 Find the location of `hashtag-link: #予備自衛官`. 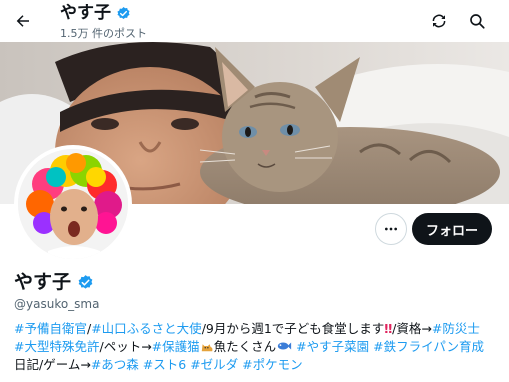

hashtag-link: #予備自衛官 is located at coordinates (50, 328).